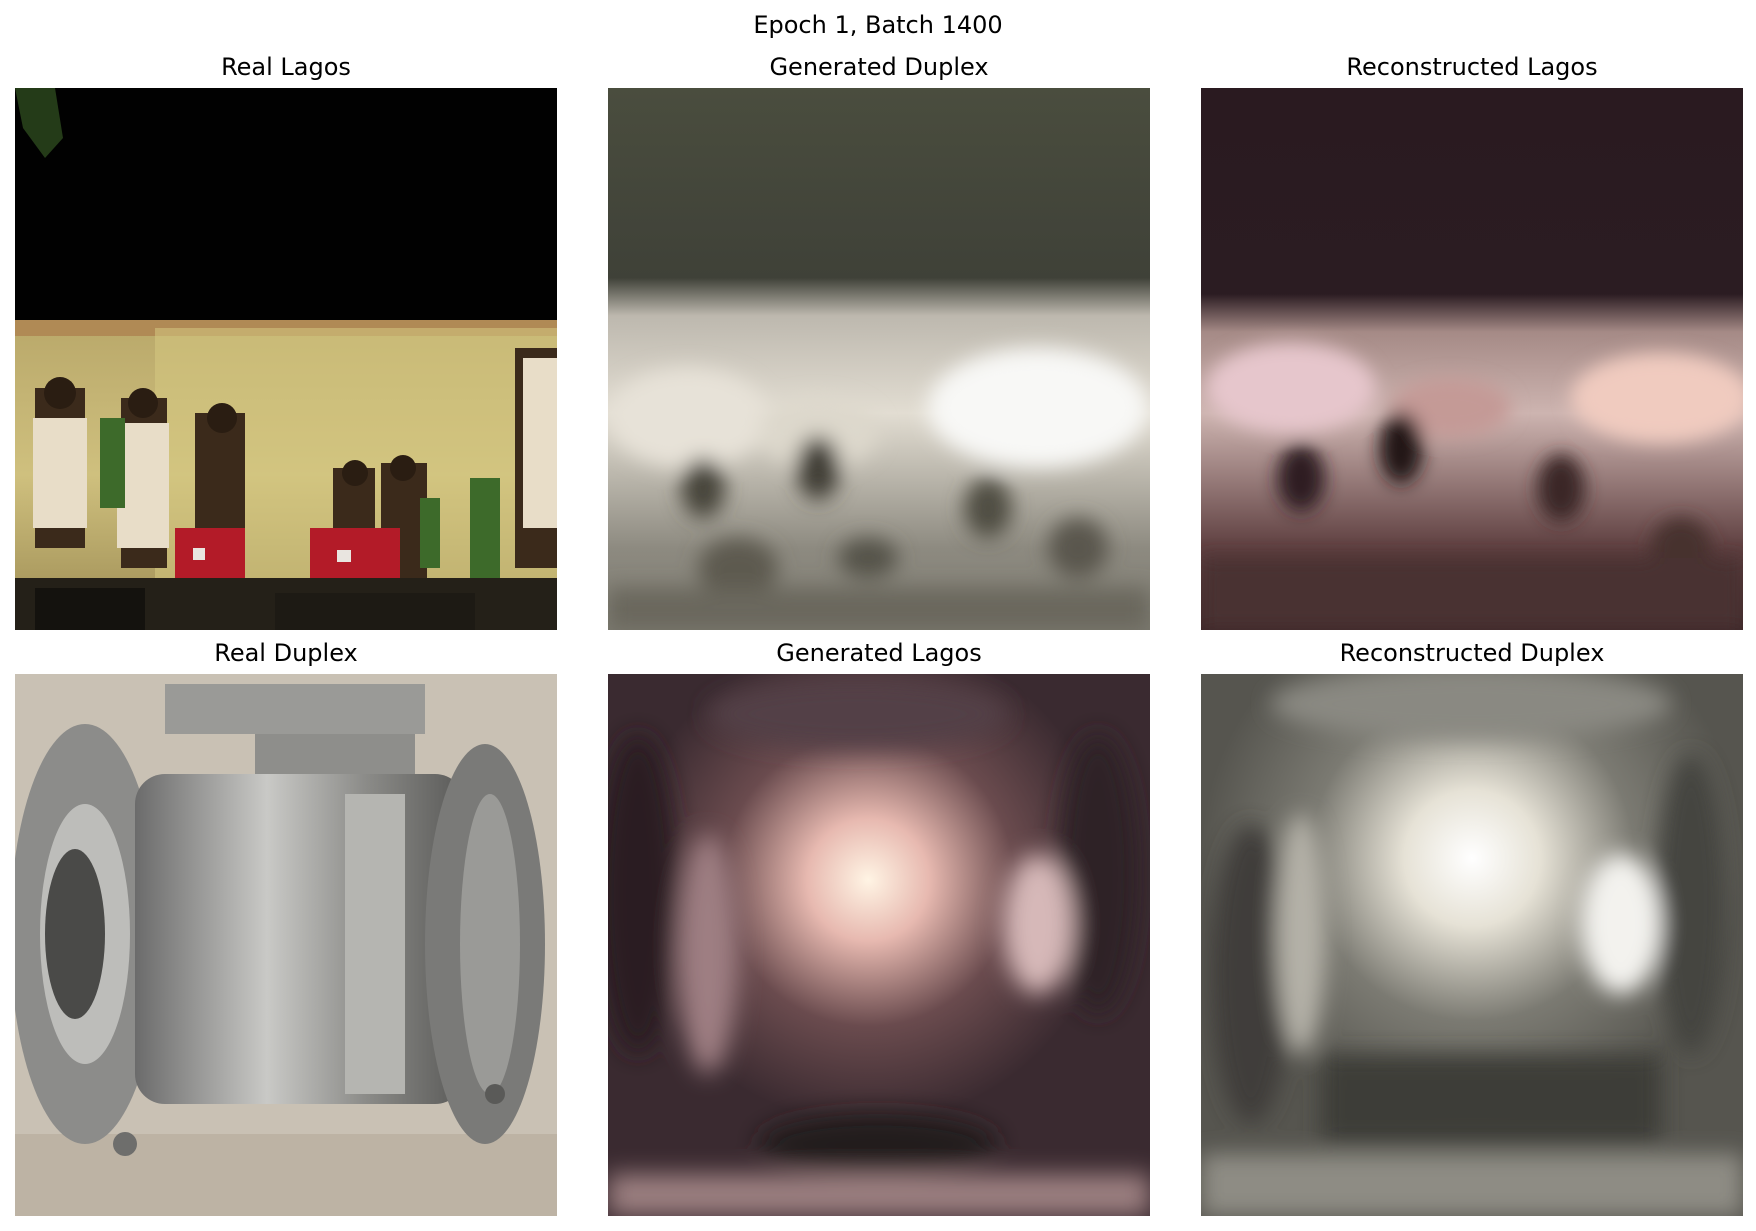  I want to click on image-real-duplex, so click(286, 945).